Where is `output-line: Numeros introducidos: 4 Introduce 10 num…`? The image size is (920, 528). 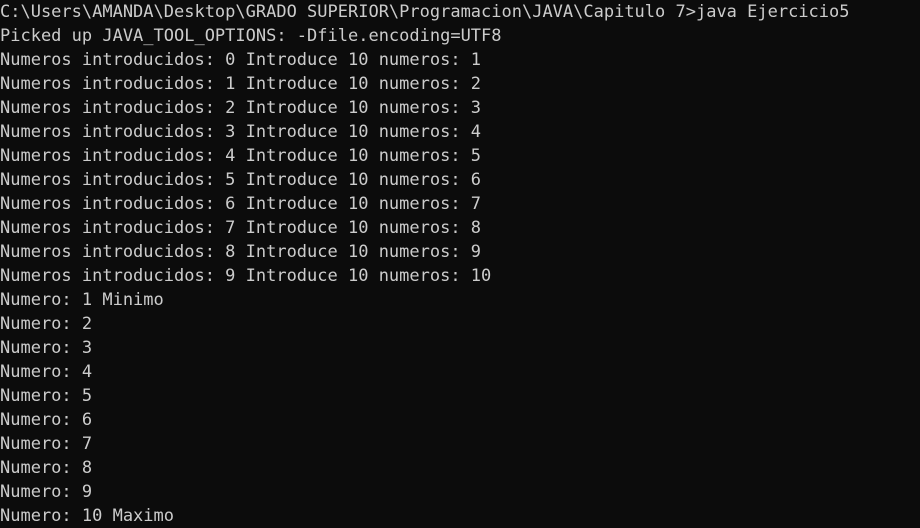
output-line: Numeros introducidos: 4 Introduce 10 num… is located at coordinates (241, 156).